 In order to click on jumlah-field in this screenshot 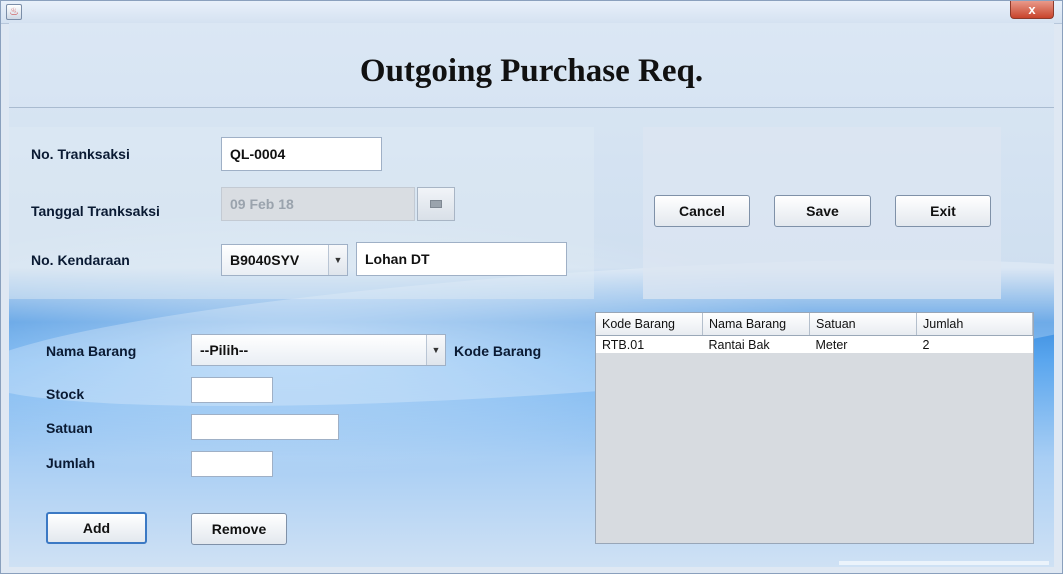, I will do `click(232, 464)`.